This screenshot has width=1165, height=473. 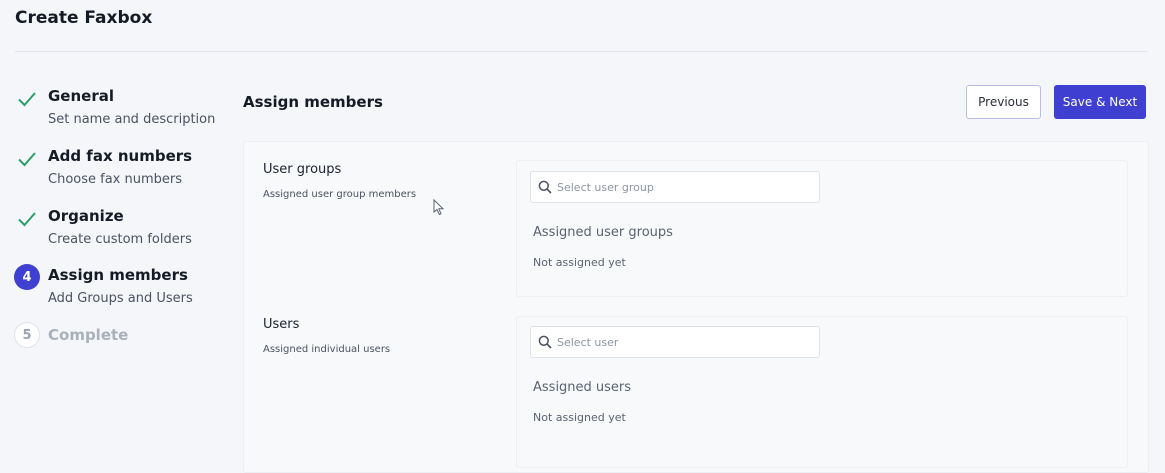 I want to click on user-groups-sublabel: Assigned user group members, so click(x=340, y=194).